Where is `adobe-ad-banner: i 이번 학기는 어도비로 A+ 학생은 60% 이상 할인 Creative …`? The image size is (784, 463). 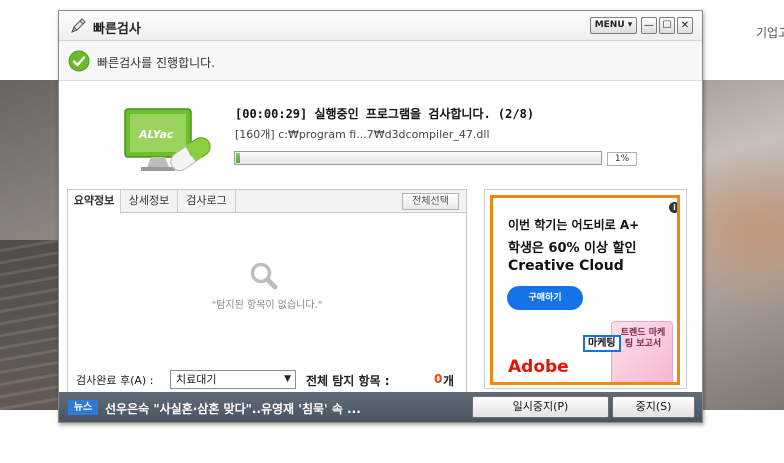
adobe-ad-banner: i 이번 학기는 어도비로 A+ 학생은 60% 이상 할인 Creative … is located at coordinates (585, 290).